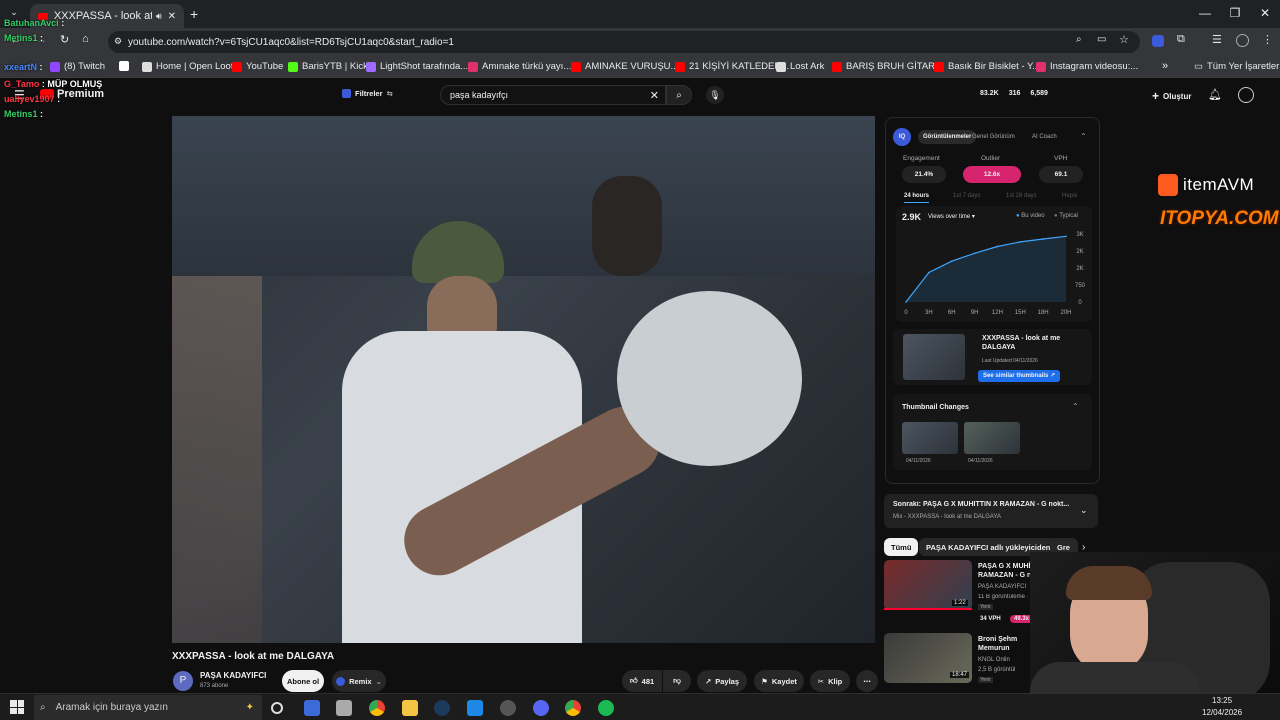 Image resolution: width=1280 pixels, height=720 pixels. Describe the element at coordinates (1030, 216) in the screenshot. I see `legend-this-video: ● Bu video` at that location.